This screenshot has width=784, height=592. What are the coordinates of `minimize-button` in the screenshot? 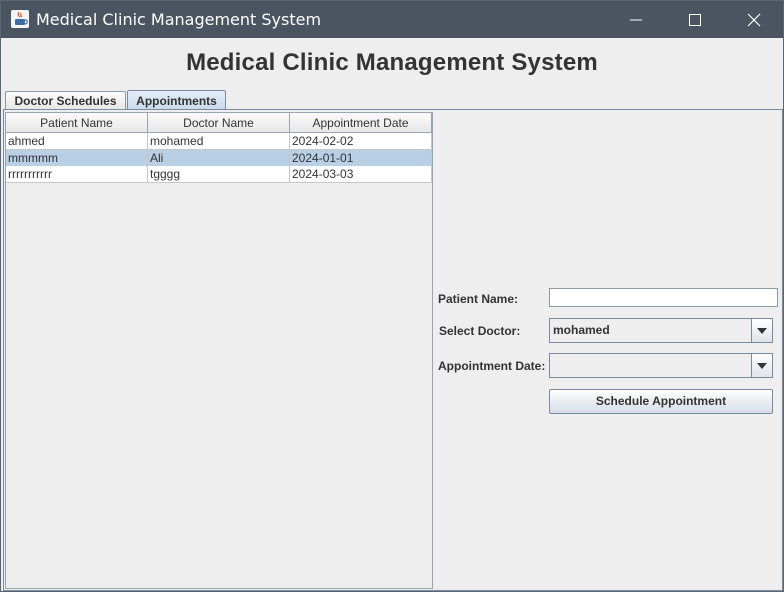 It's located at (636, 19).